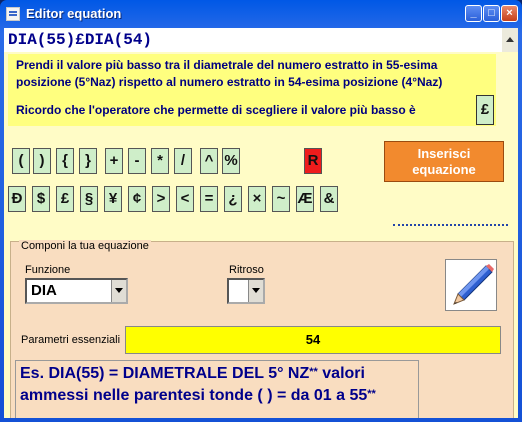 Image resolution: width=522 pixels, height=422 pixels. Describe the element at coordinates (114, 161) in the screenshot. I see `symbol-button: +` at that location.